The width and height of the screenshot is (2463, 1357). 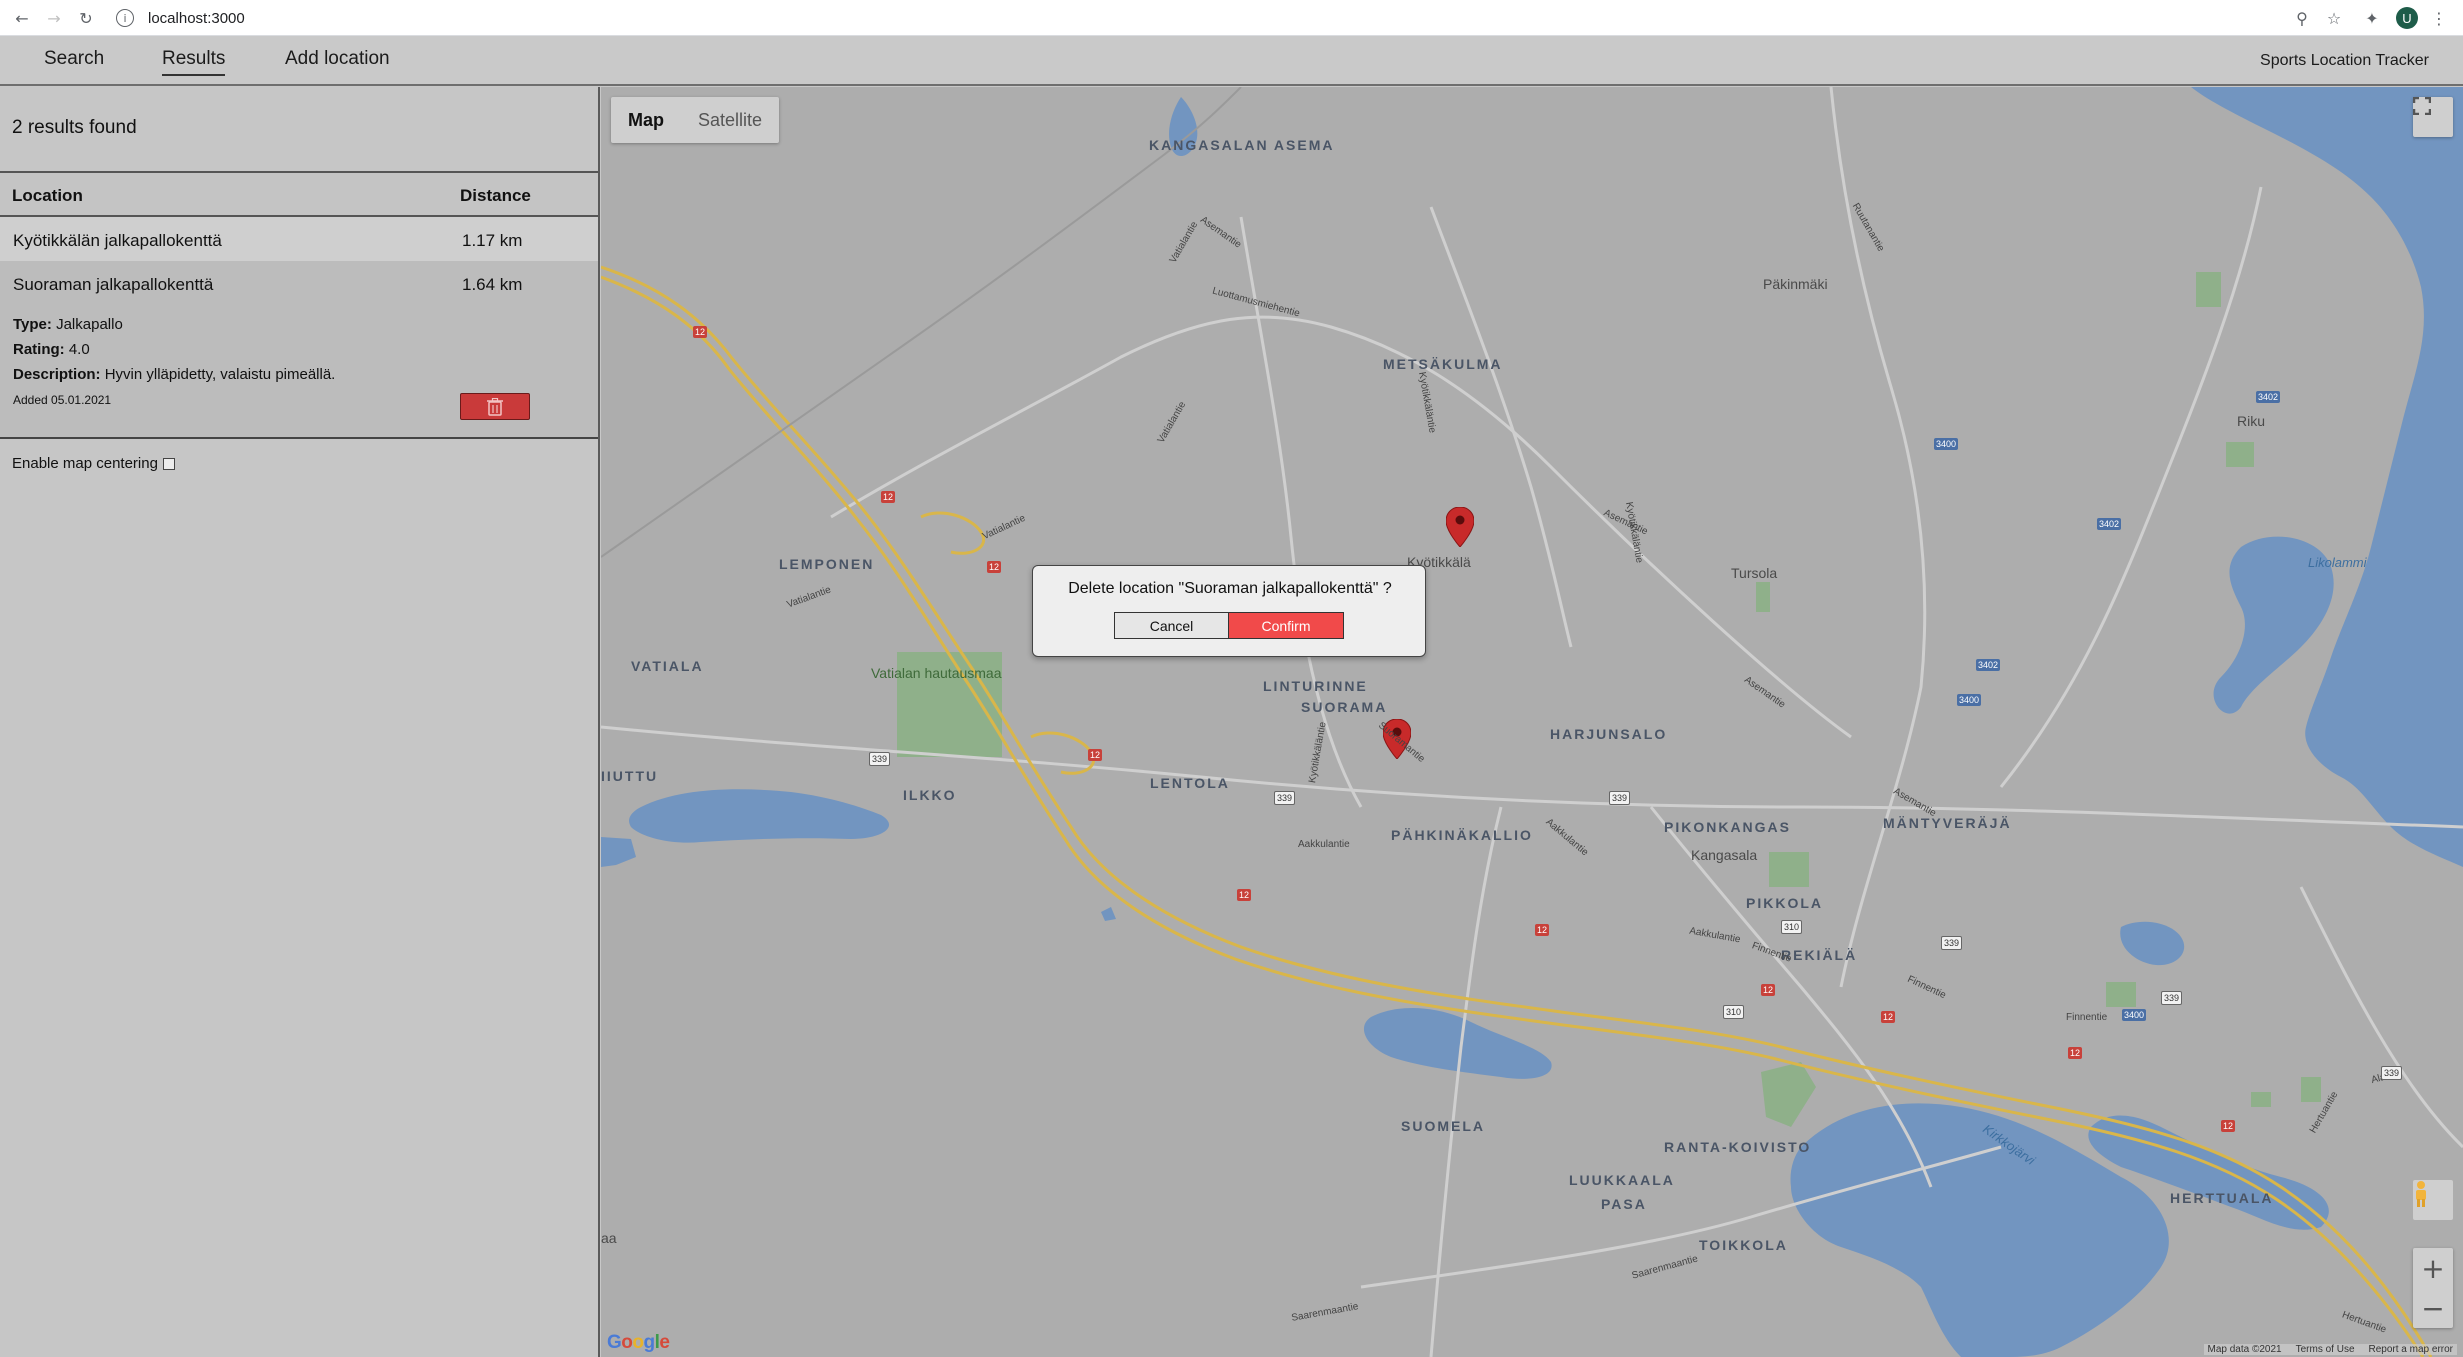 I want to click on fullscreen-button, so click(x=2433, y=117).